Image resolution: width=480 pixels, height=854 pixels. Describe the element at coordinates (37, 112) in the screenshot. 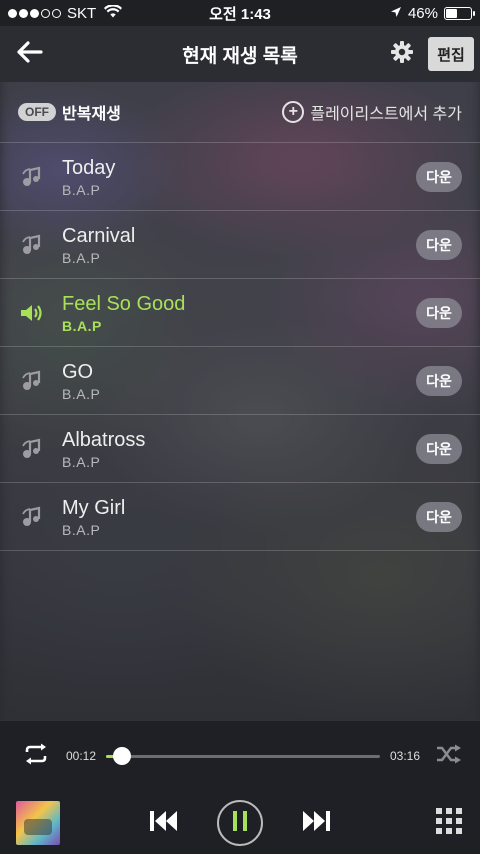

I see `repeat-toggle: OFF` at that location.